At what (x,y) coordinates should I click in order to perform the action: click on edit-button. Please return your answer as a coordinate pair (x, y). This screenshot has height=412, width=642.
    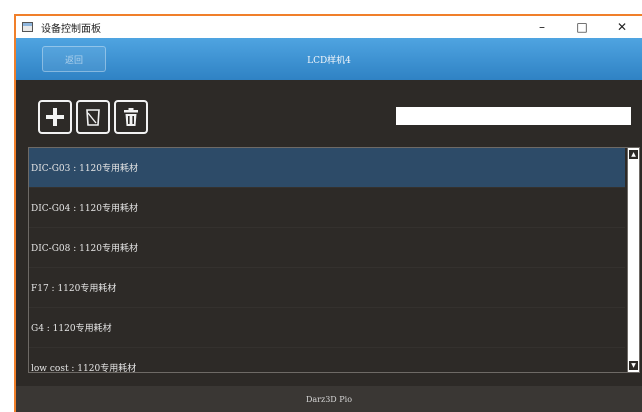
    Looking at the image, I should click on (93, 117).